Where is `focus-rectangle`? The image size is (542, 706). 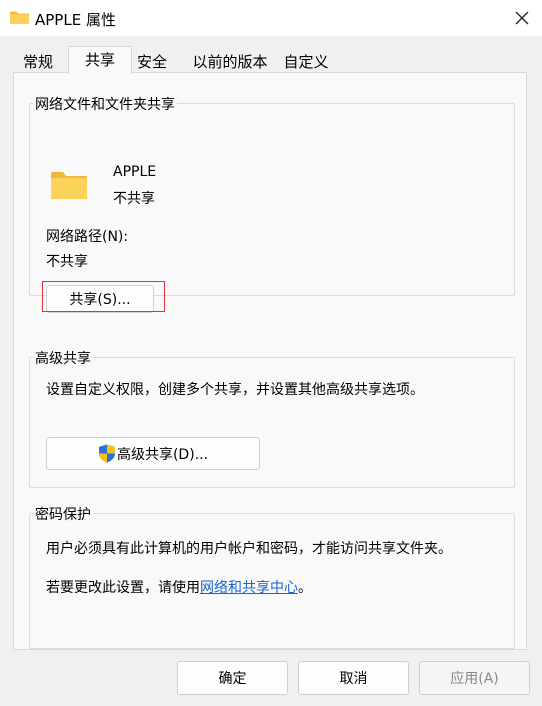
focus-rectangle is located at coordinates (103, 296).